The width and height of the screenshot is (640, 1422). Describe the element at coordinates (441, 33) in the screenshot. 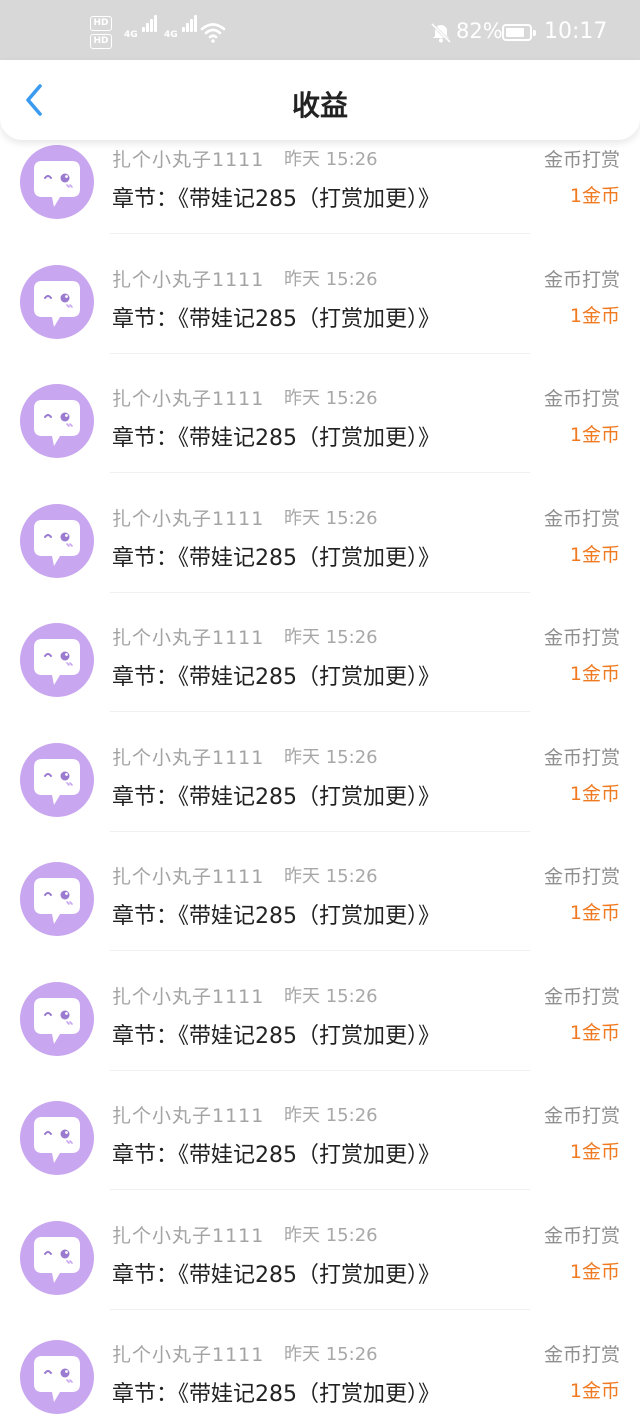

I see `bell-muted-icon` at that location.